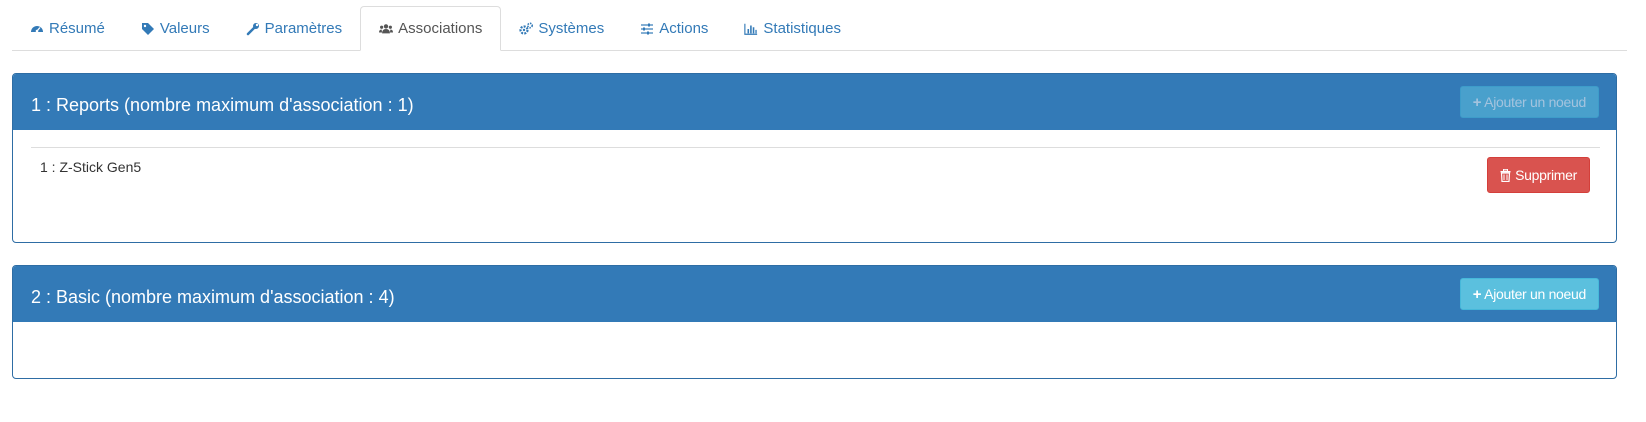 This screenshot has width=1646, height=422. I want to click on tab-actions: Actions, so click(674, 28).